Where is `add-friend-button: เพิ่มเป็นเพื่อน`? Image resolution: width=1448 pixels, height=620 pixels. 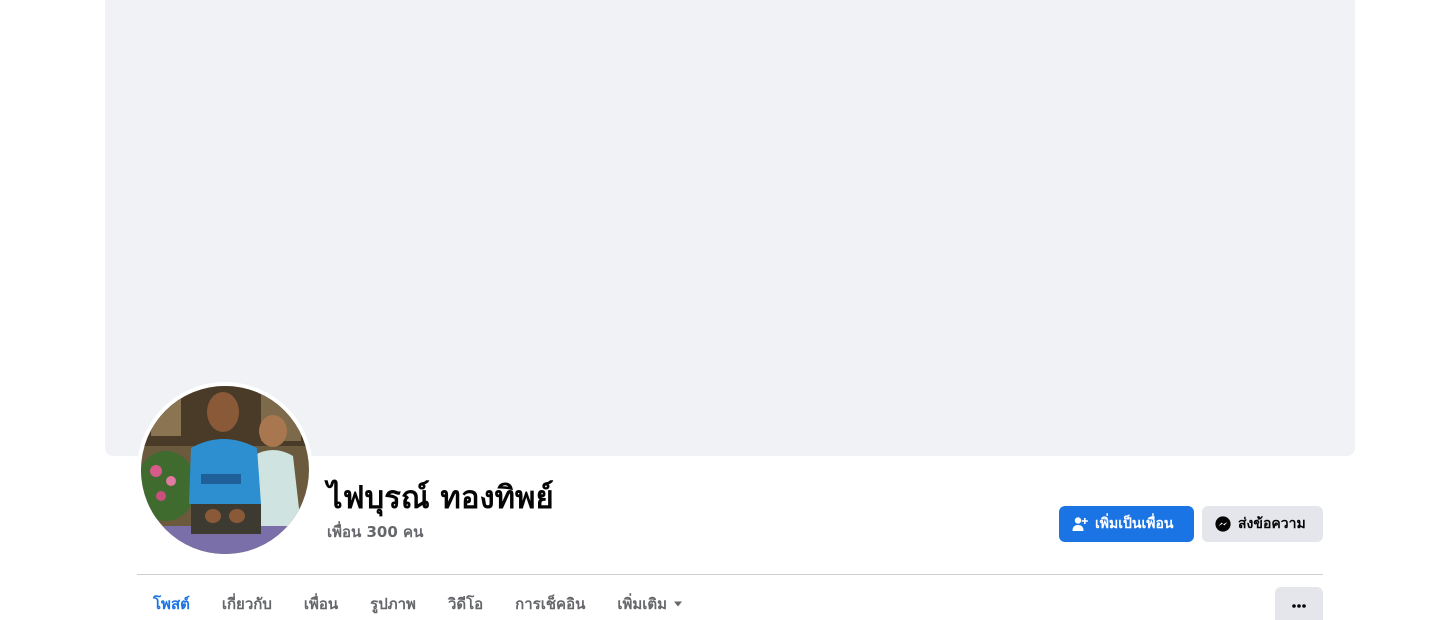 add-friend-button: เพิ่มเป็นเพื่อน is located at coordinates (1126, 524).